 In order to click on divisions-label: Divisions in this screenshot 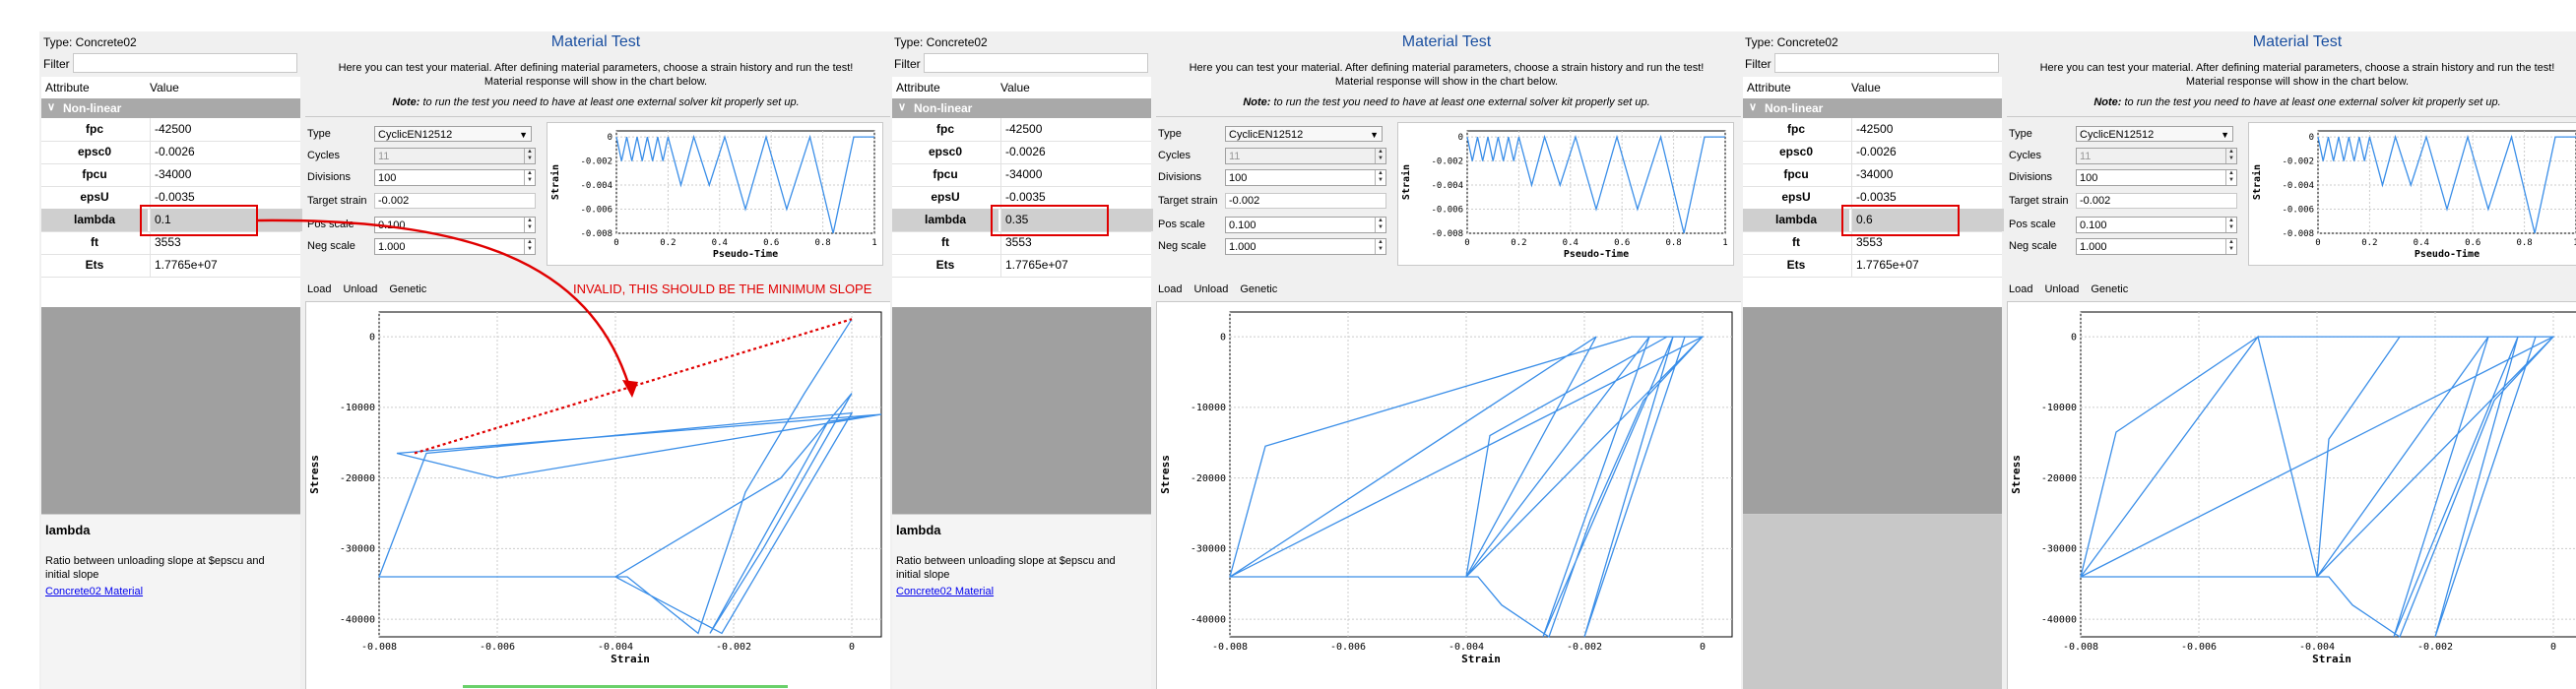, I will do `click(329, 177)`.